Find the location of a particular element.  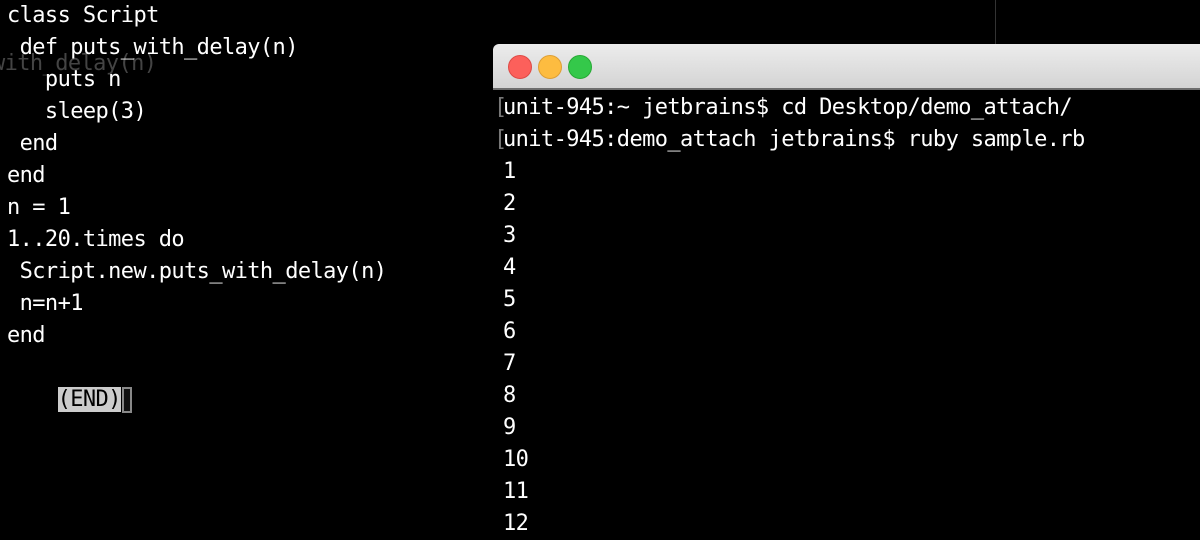

output-line: 4 is located at coordinates (509, 267).